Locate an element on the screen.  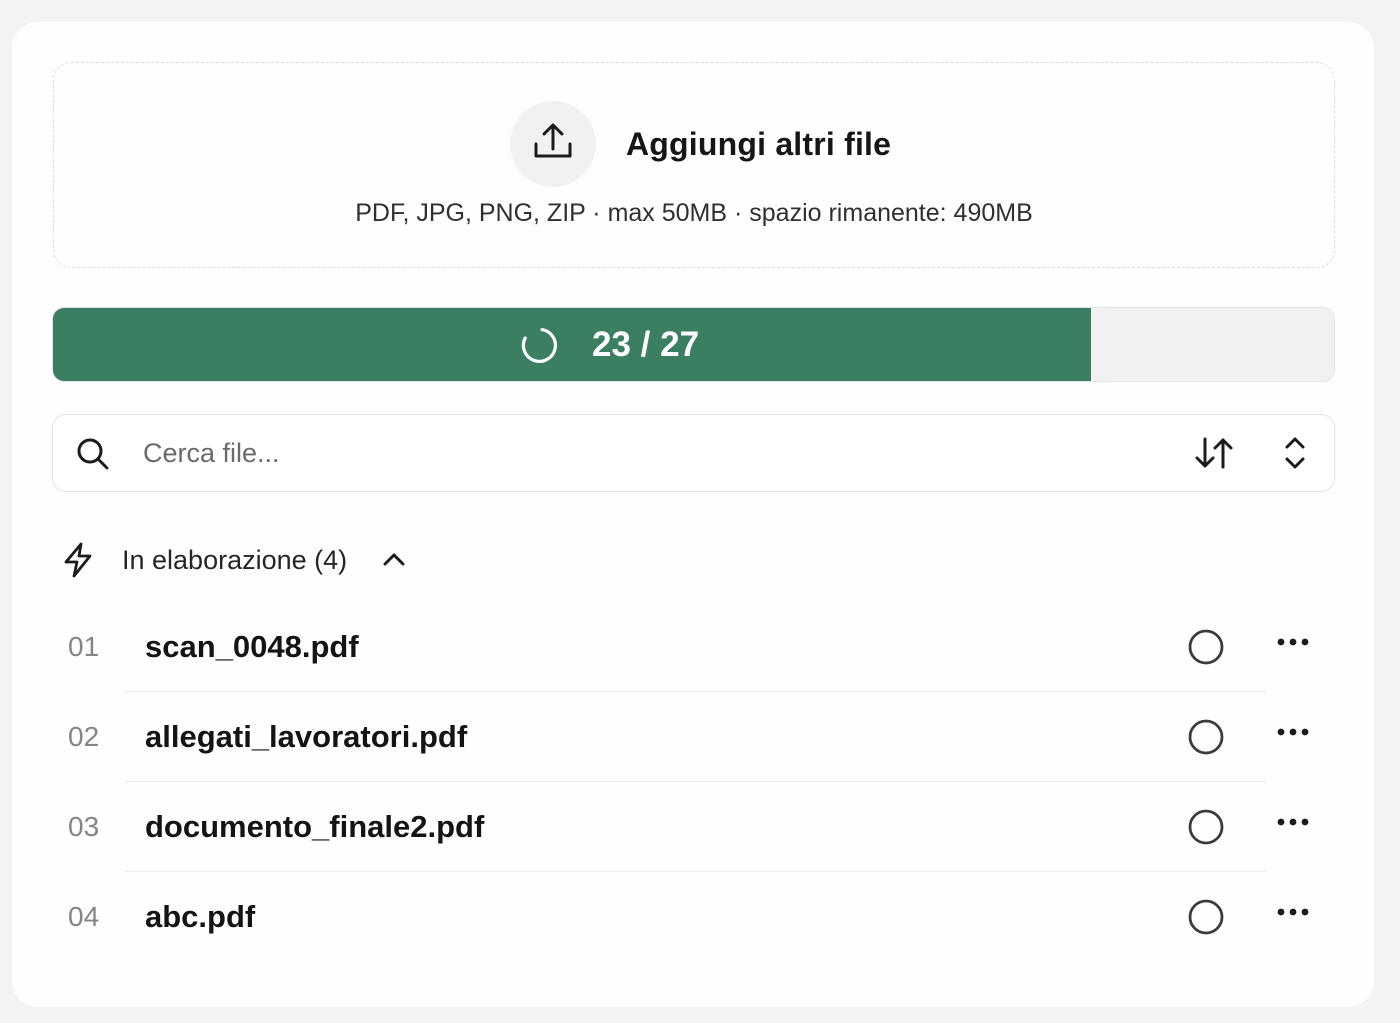
file-name: abc.pdf is located at coordinates (200, 916).